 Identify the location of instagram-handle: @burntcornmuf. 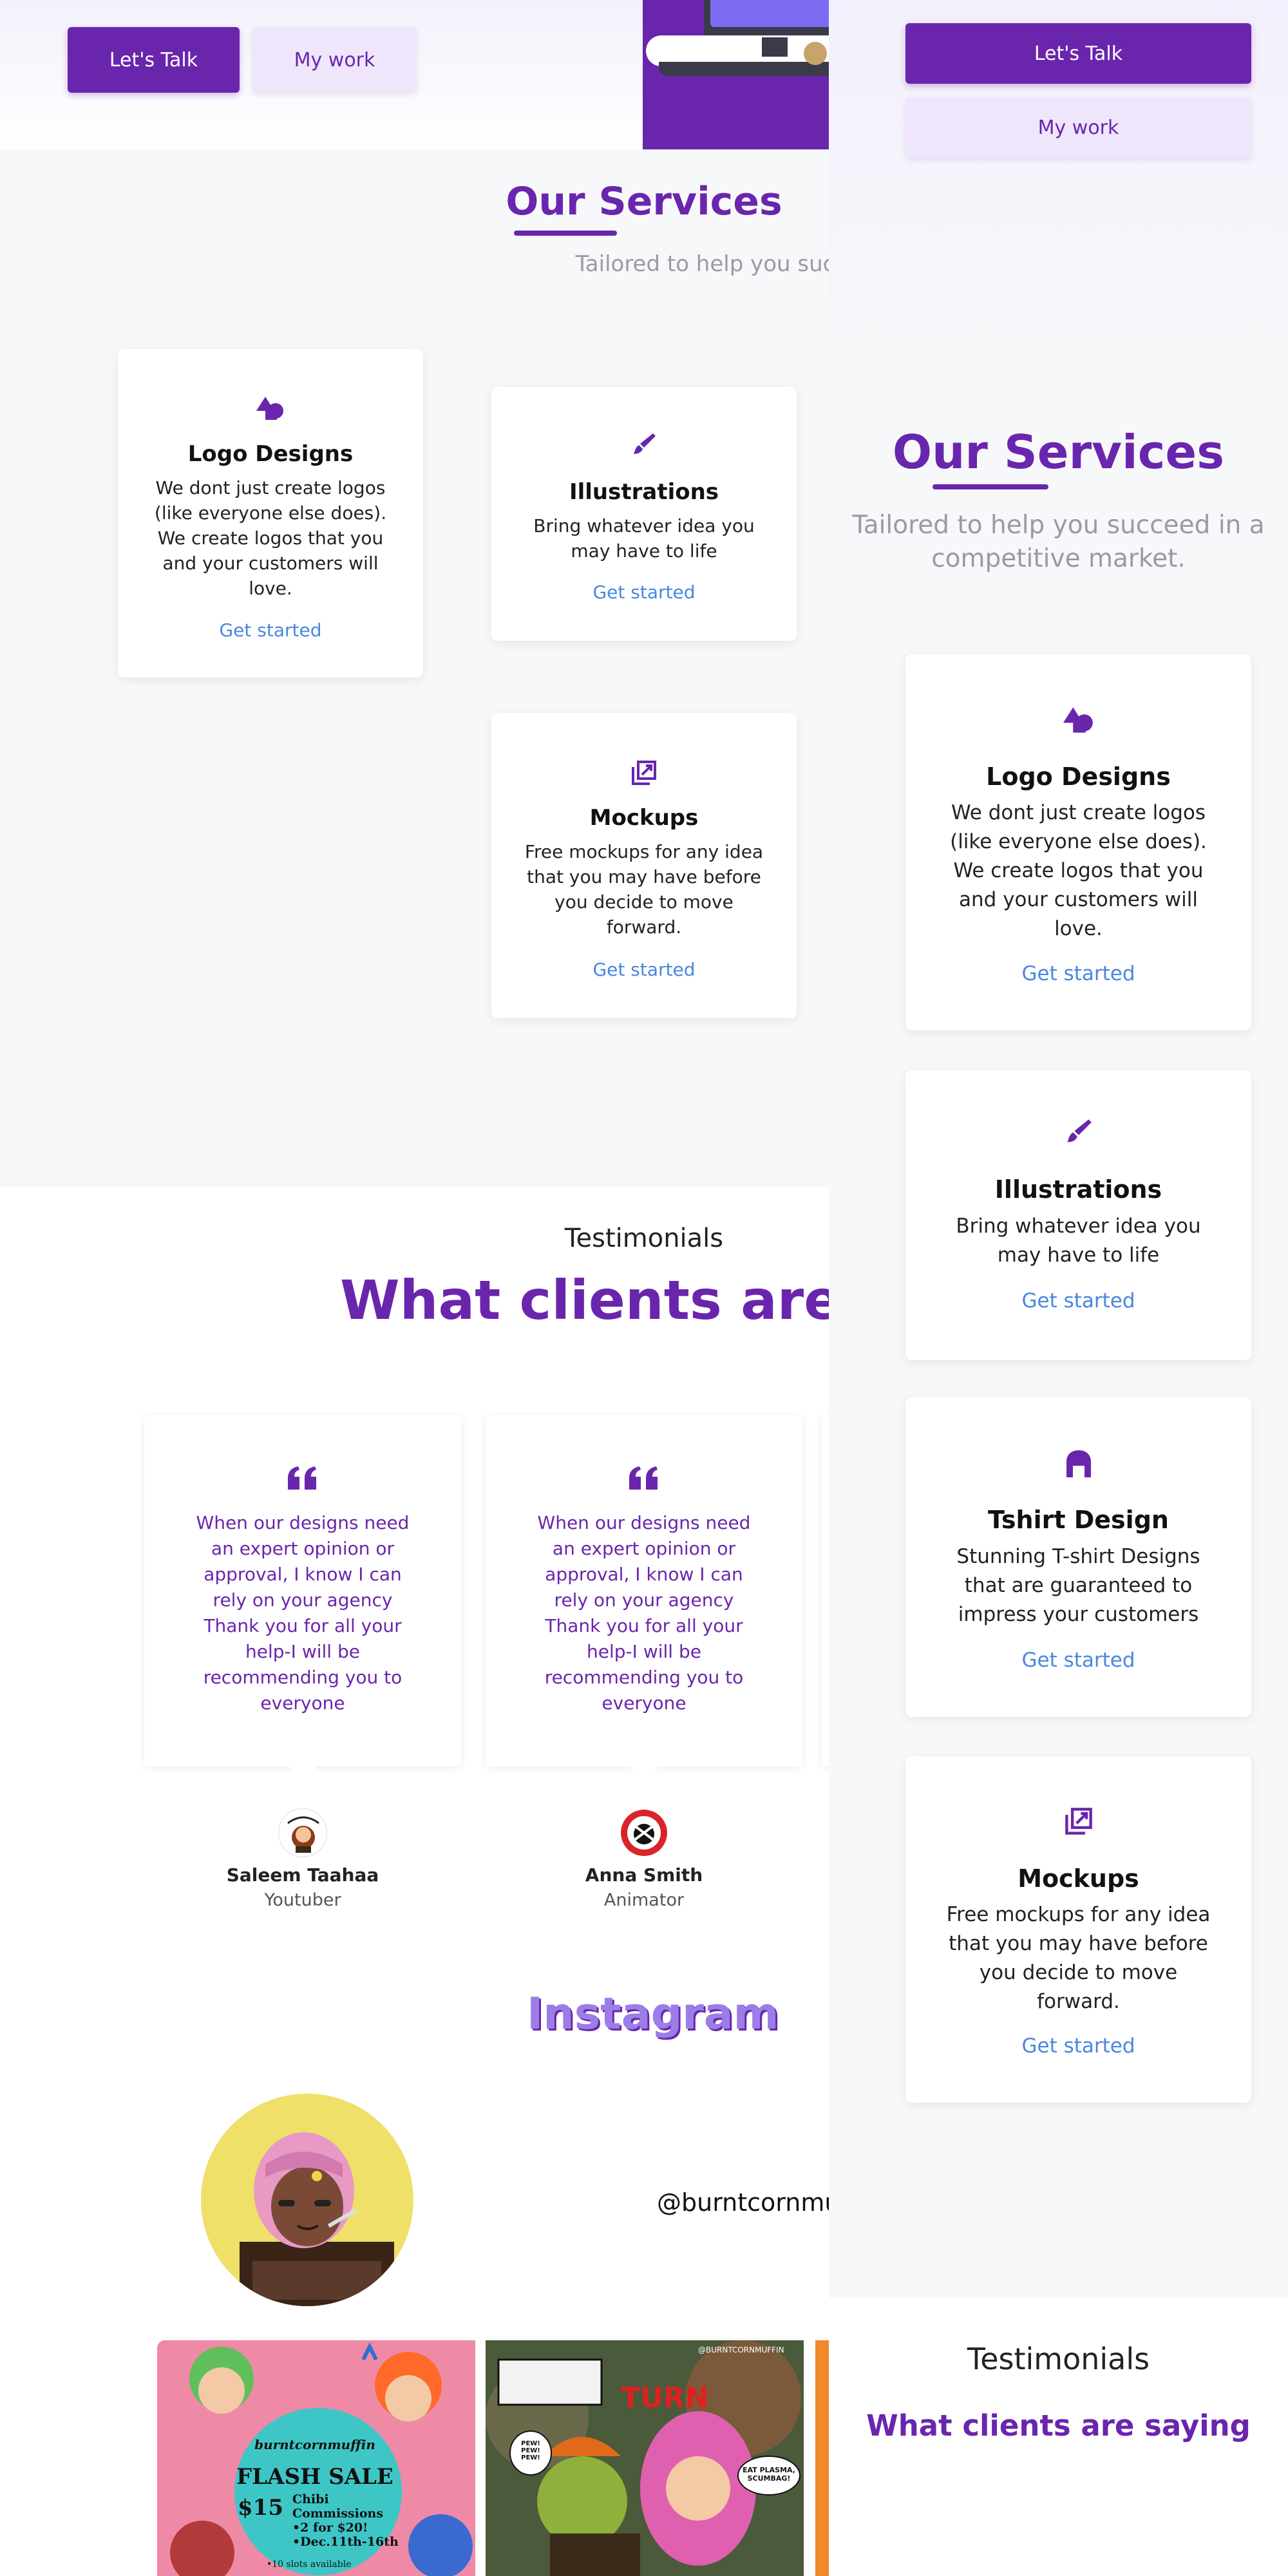
(743, 2202).